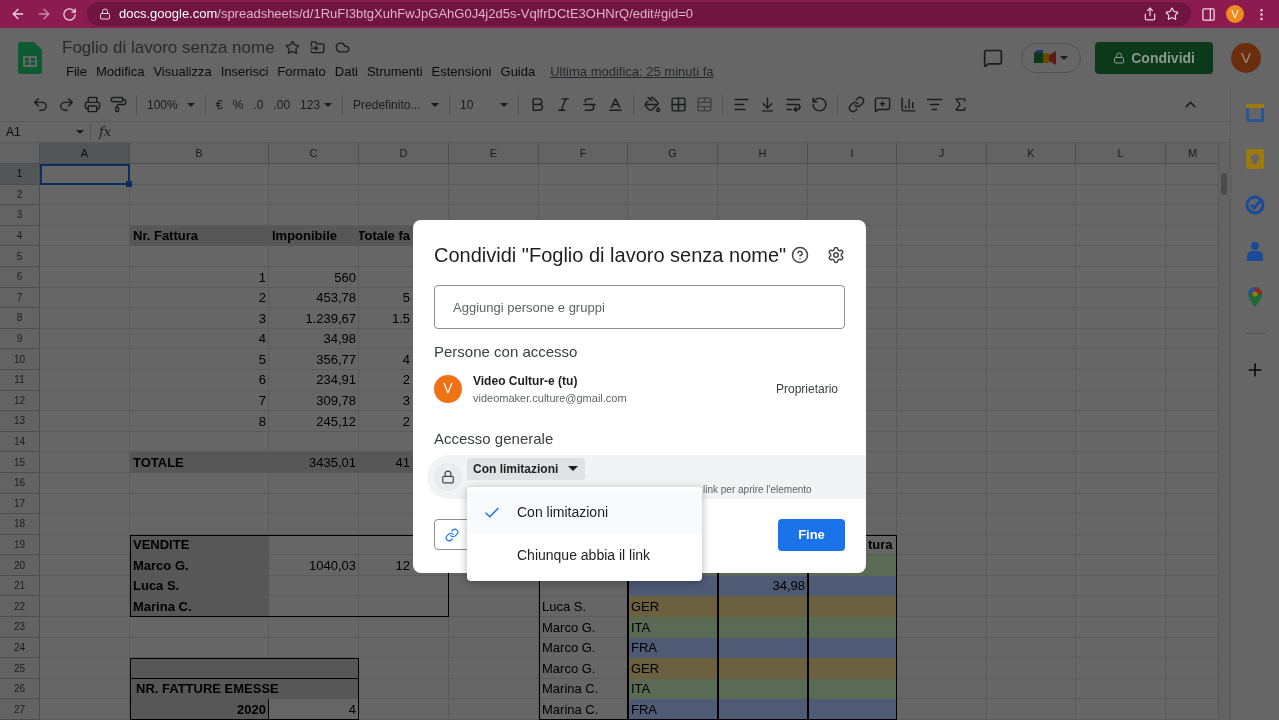 The image size is (1279, 720). I want to click on menu-item: Strumenti, so click(394, 72).